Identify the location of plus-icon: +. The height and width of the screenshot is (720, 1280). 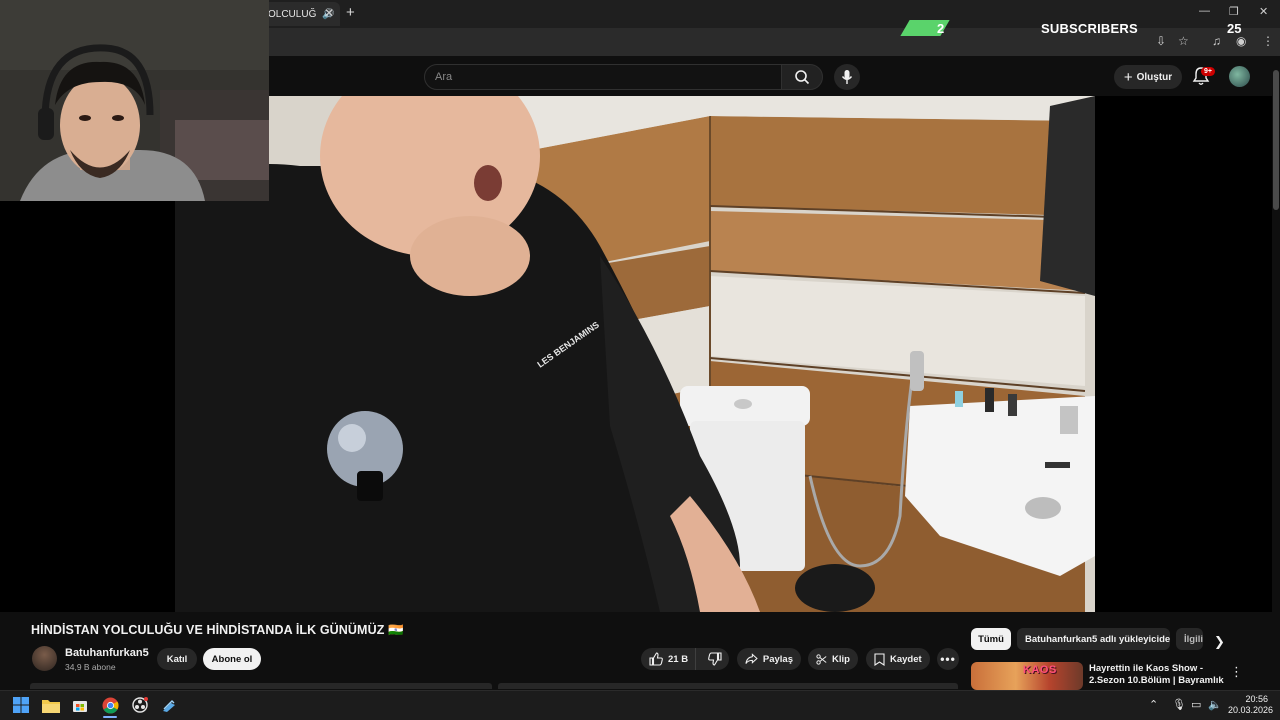
(1128, 77).